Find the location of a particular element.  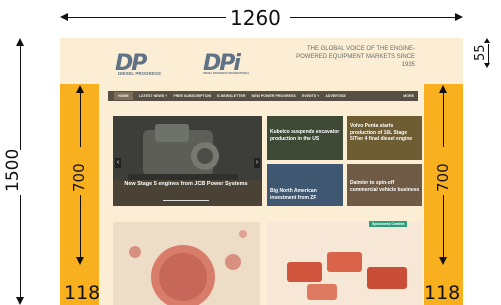

virus-image is located at coordinates (186, 263).